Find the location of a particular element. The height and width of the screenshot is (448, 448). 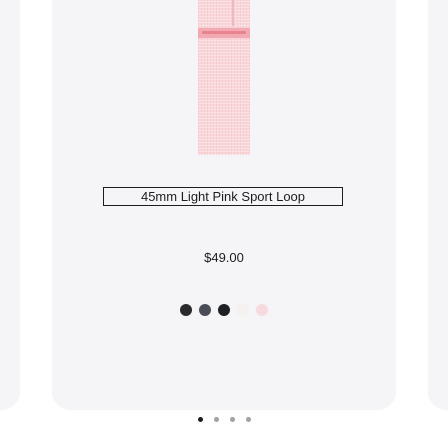

previous-product-card is located at coordinates (10, 205).